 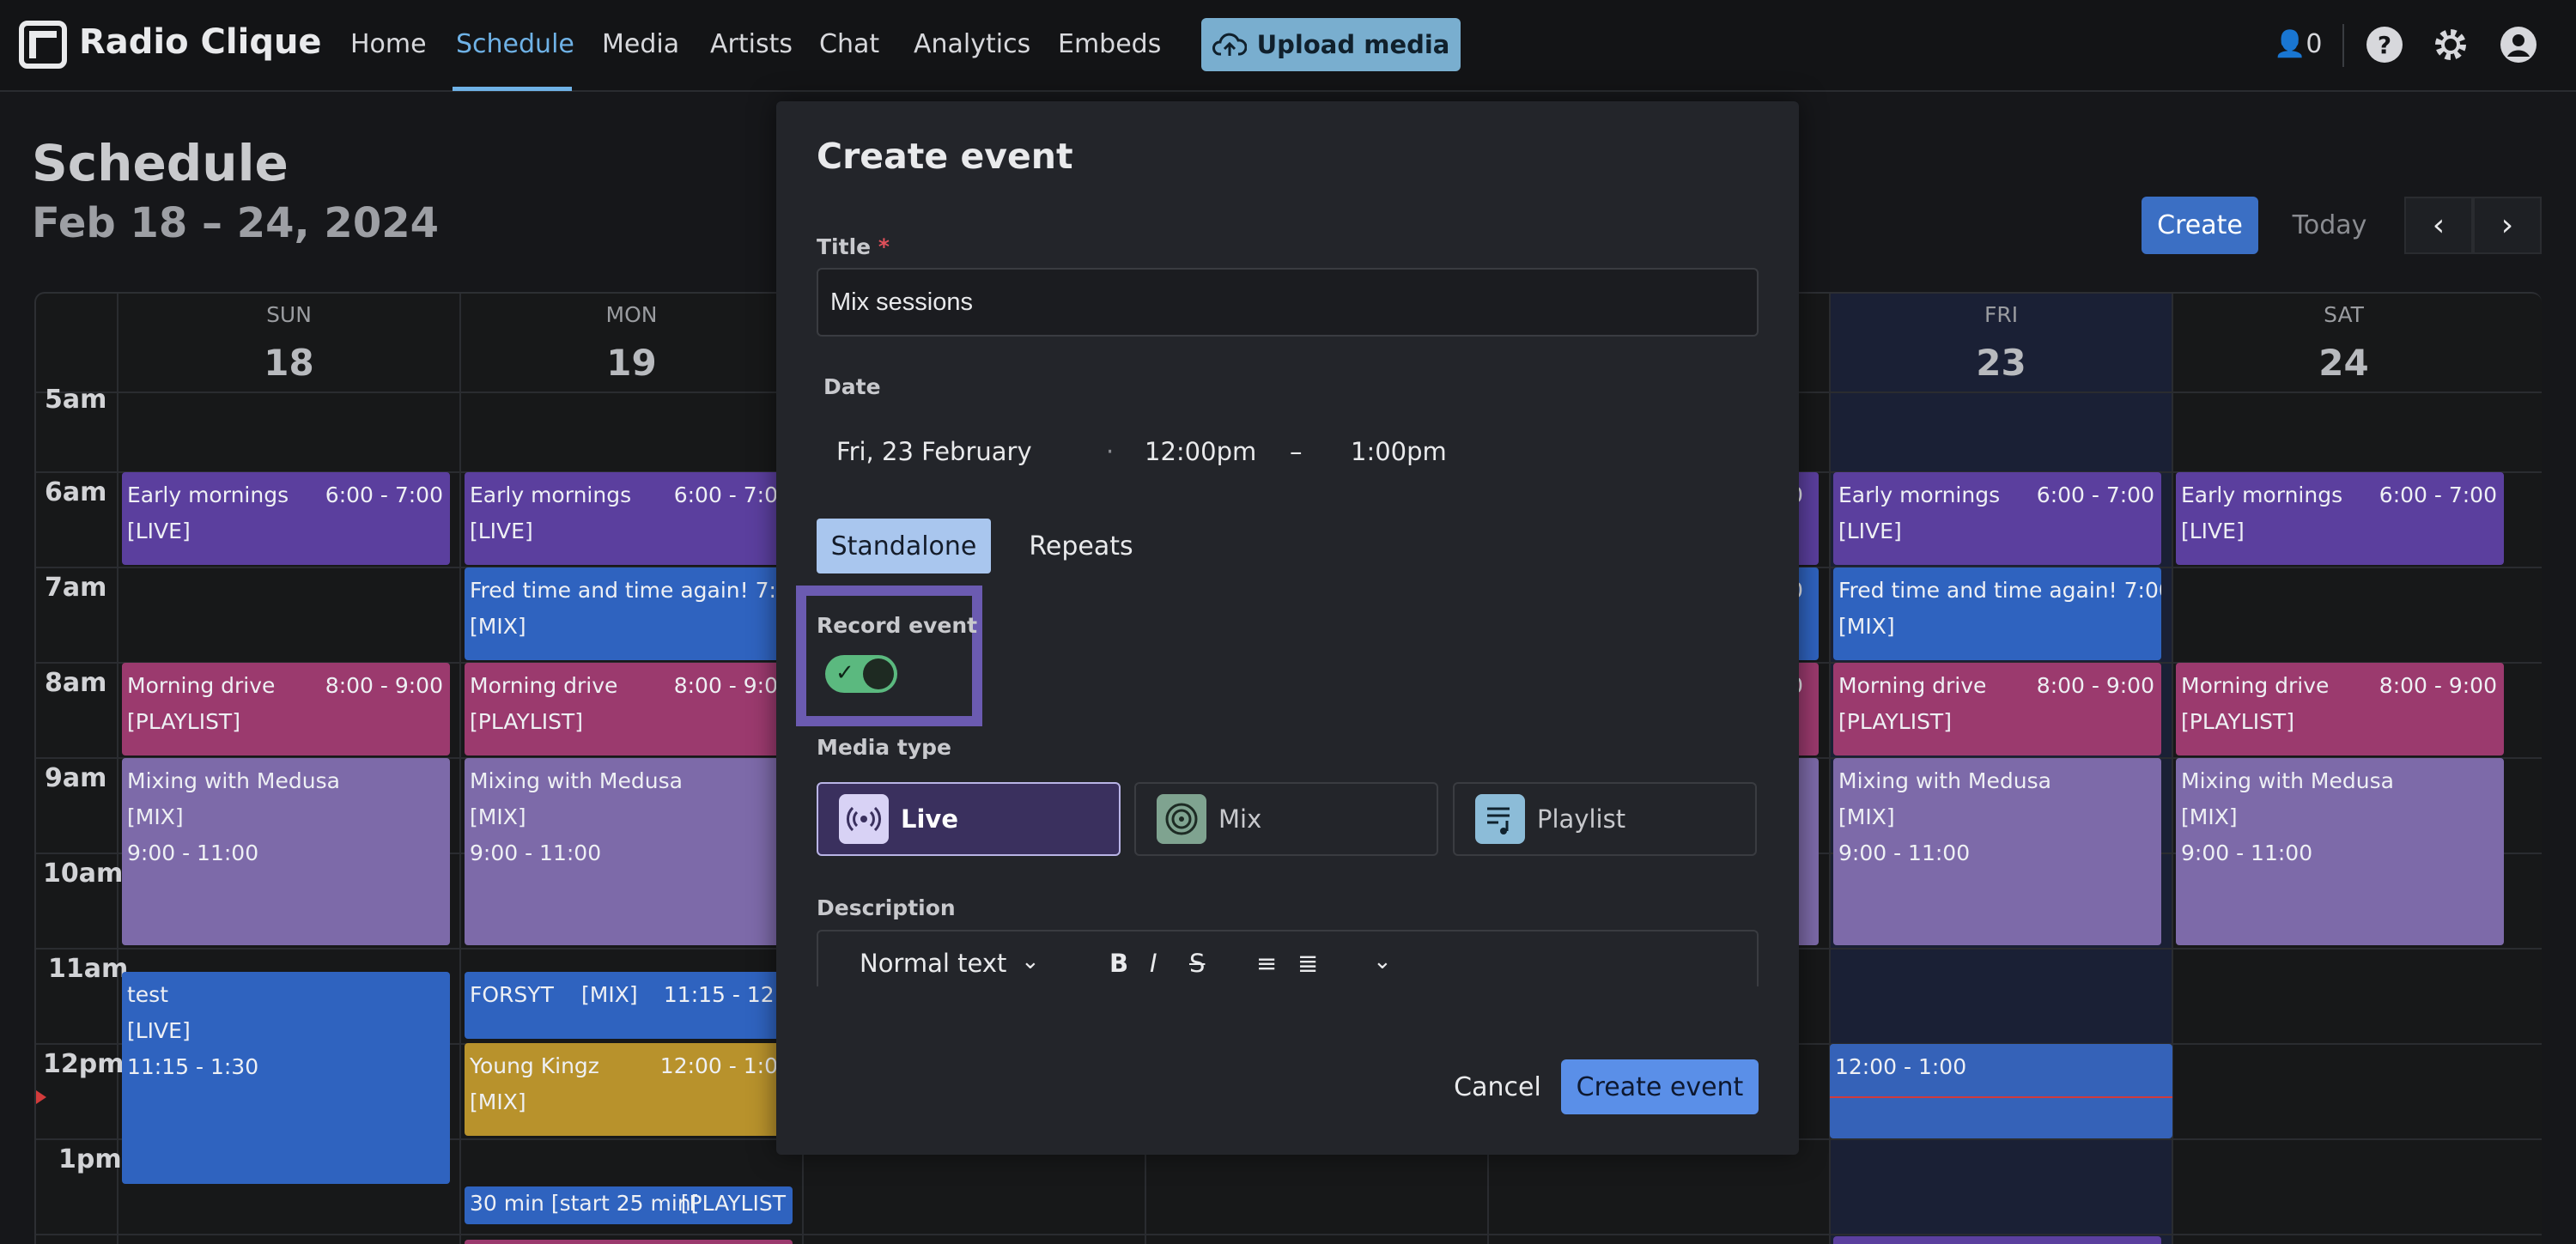 What do you see at coordinates (2200, 226) in the screenshot?
I see `create-button: Create` at bounding box center [2200, 226].